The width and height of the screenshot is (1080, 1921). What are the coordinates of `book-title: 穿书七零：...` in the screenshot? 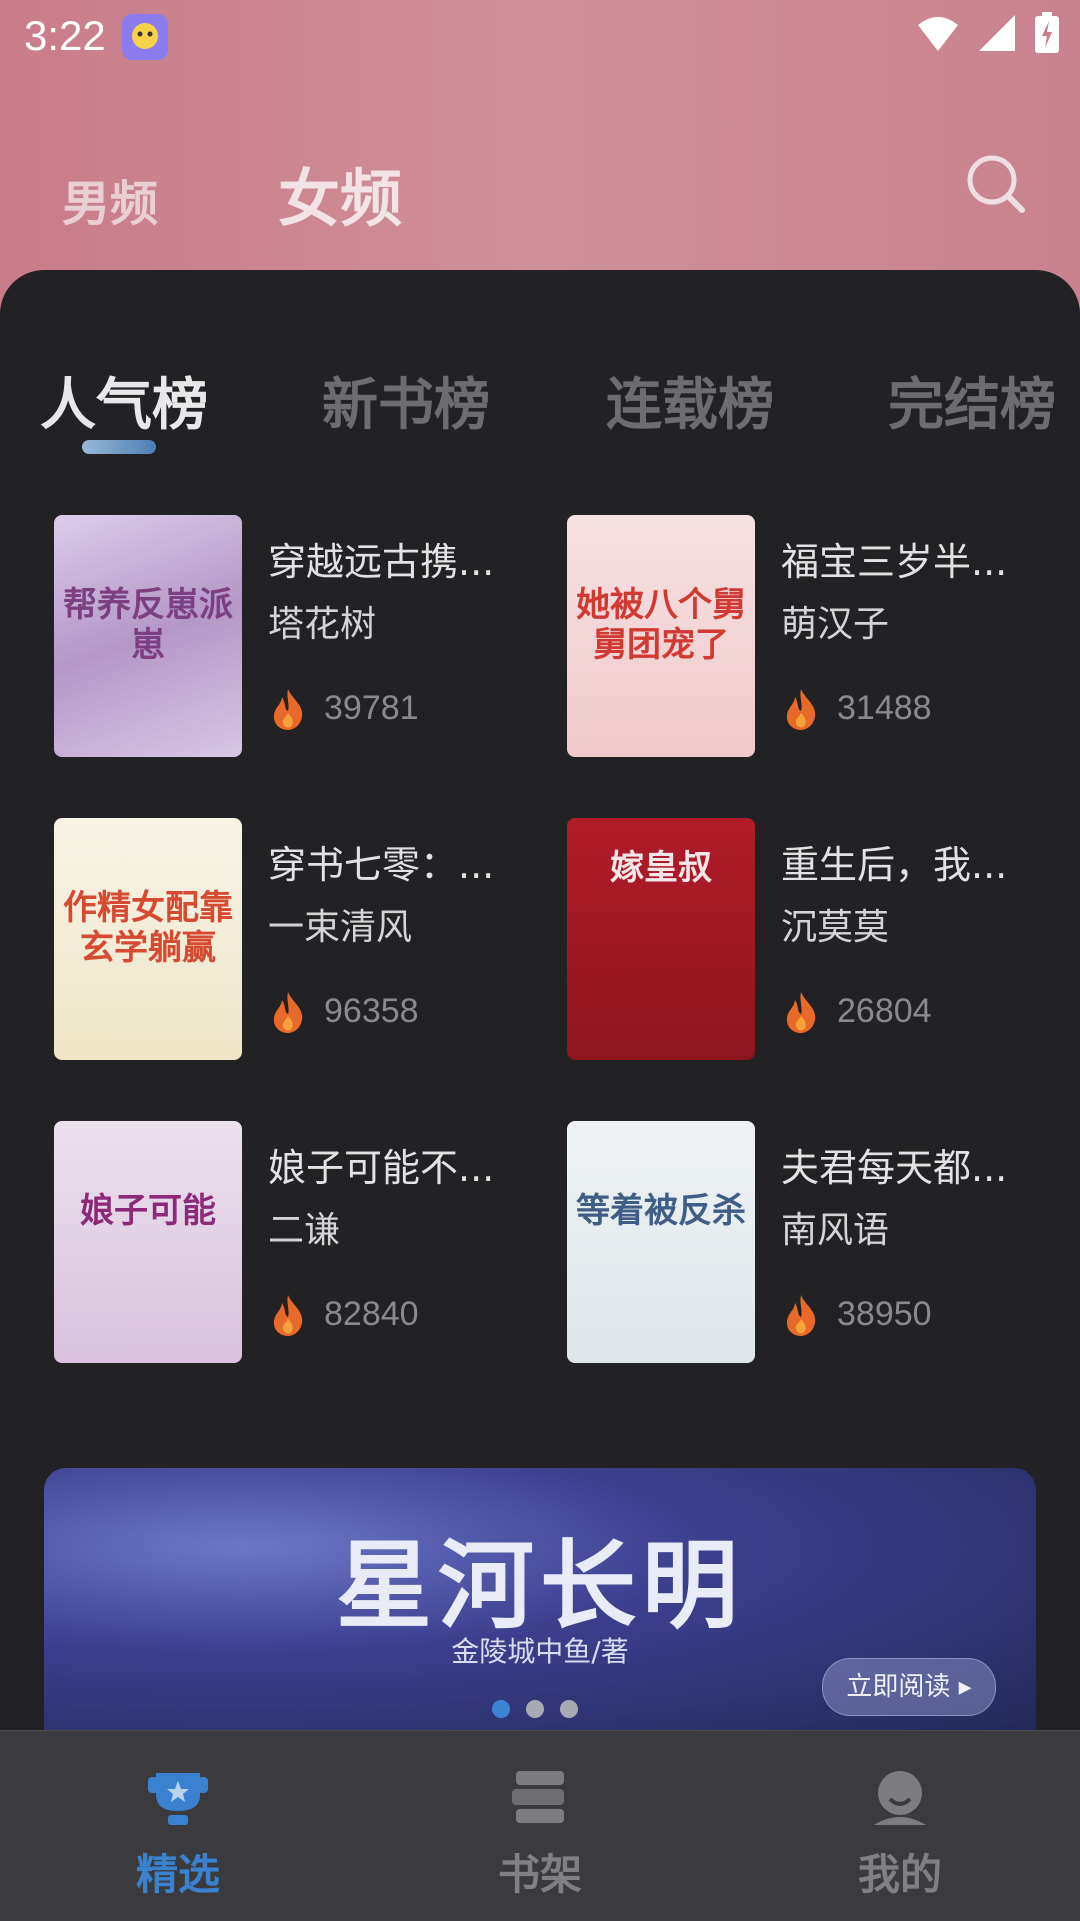 It's located at (381, 865).